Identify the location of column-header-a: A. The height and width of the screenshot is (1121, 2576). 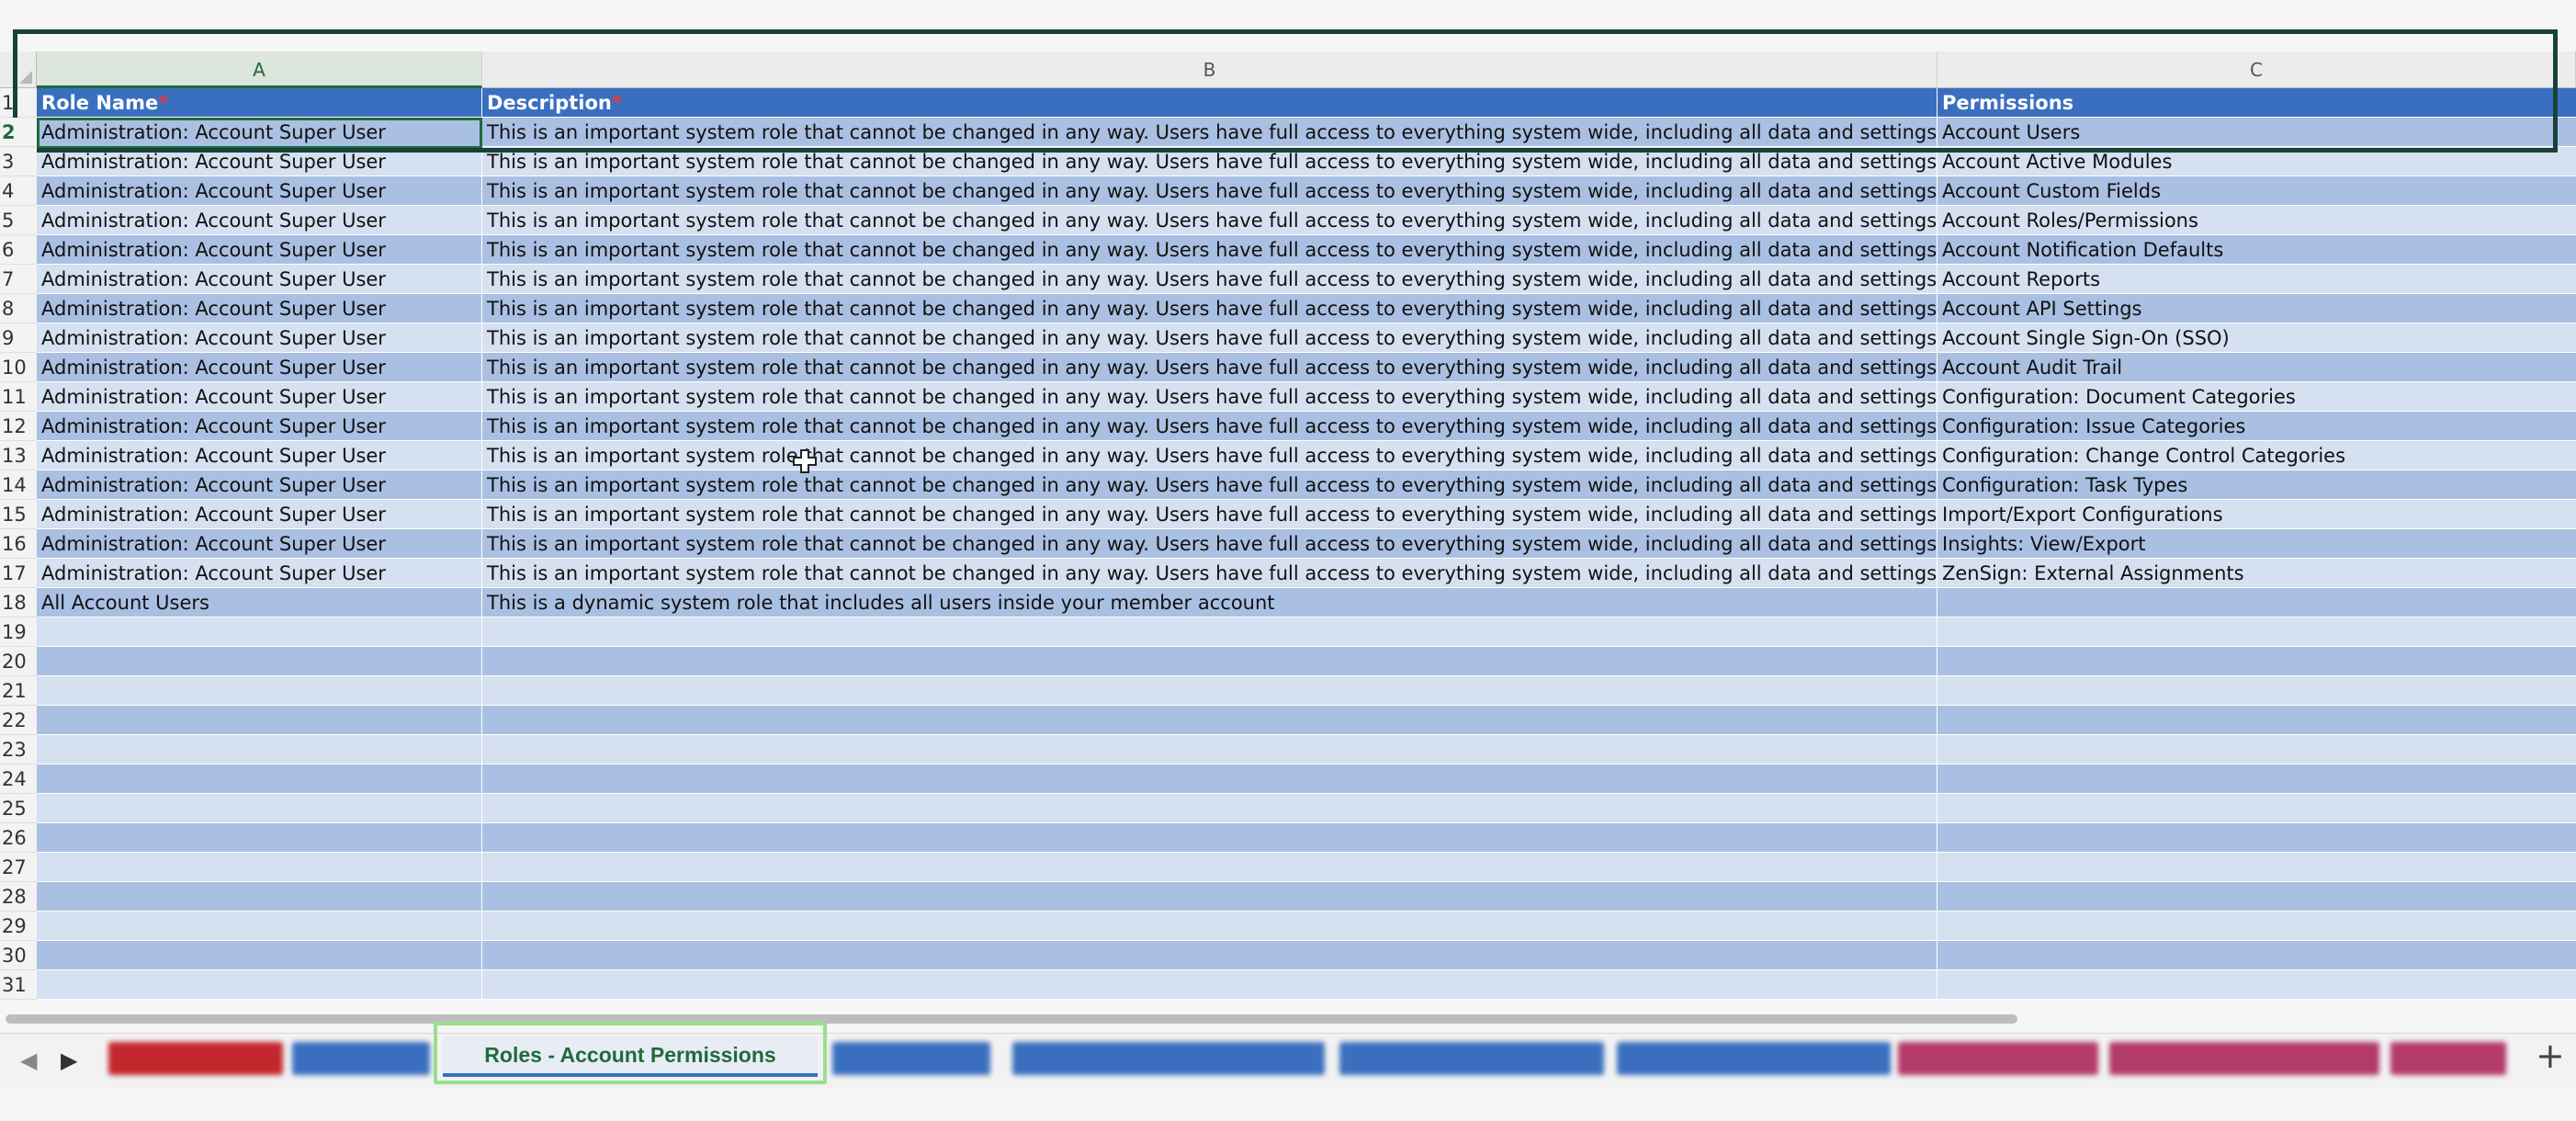
(259, 69).